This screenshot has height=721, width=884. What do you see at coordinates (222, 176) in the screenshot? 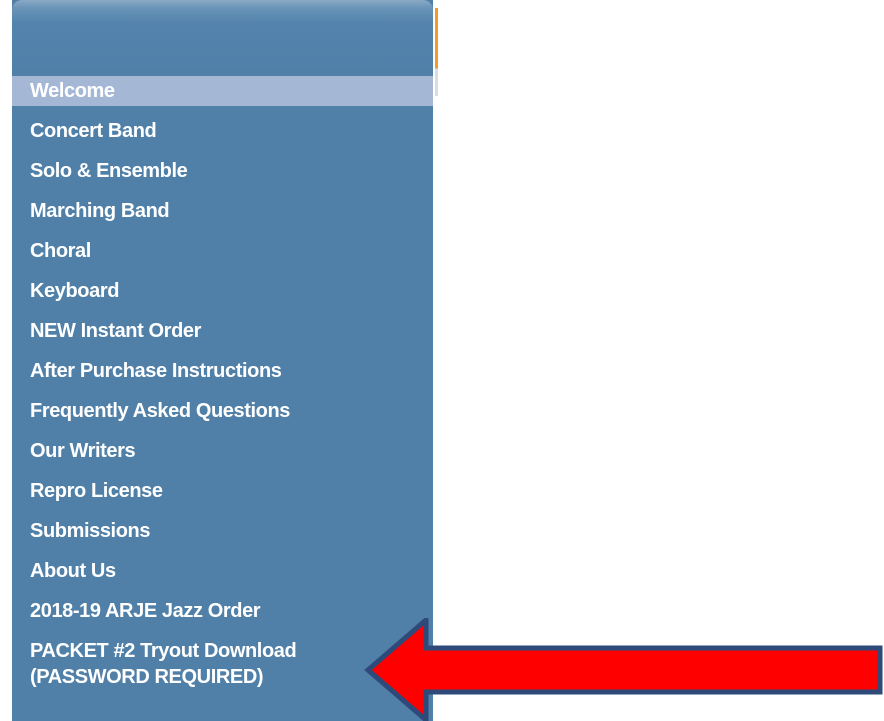
I see `sidebar-item-solo-ensemble: Solo & Ensemble` at bounding box center [222, 176].